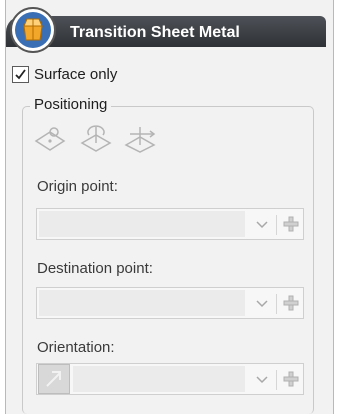  Describe the element at coordinates (95, 268) in the screenshot. I see `destination-point-label: Destination point:` at that location.